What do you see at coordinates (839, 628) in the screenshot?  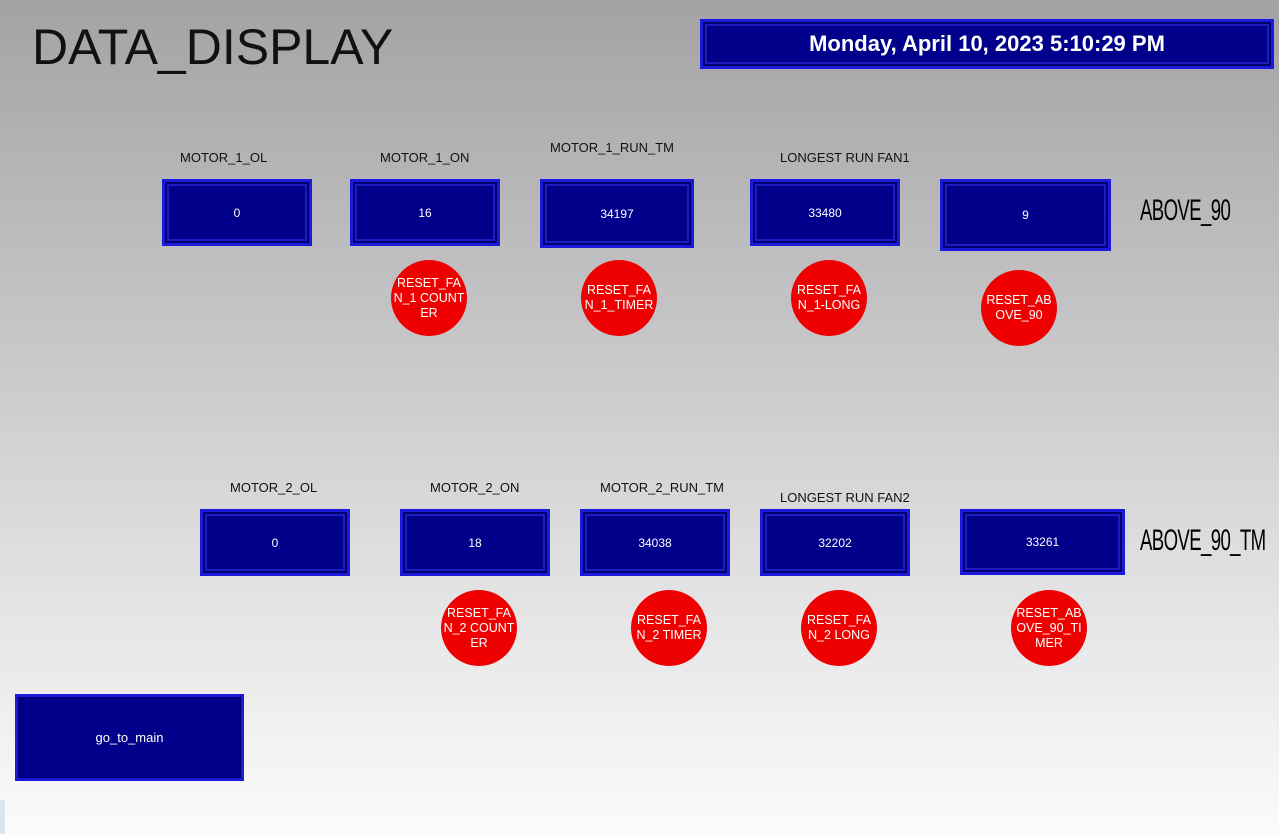 I see `reset-fan-2-long-button: RESET_FAN_2 LONG` at bounding box center [839, 628].